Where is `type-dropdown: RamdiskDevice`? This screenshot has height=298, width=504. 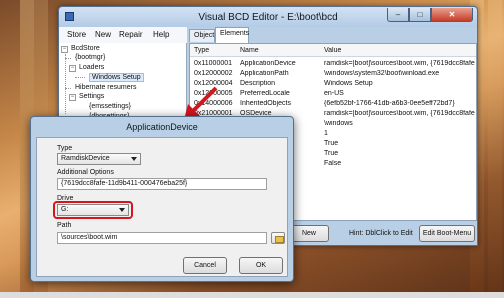
type-dropdown: RamdiskDevice is located at coordinates (99, 159).